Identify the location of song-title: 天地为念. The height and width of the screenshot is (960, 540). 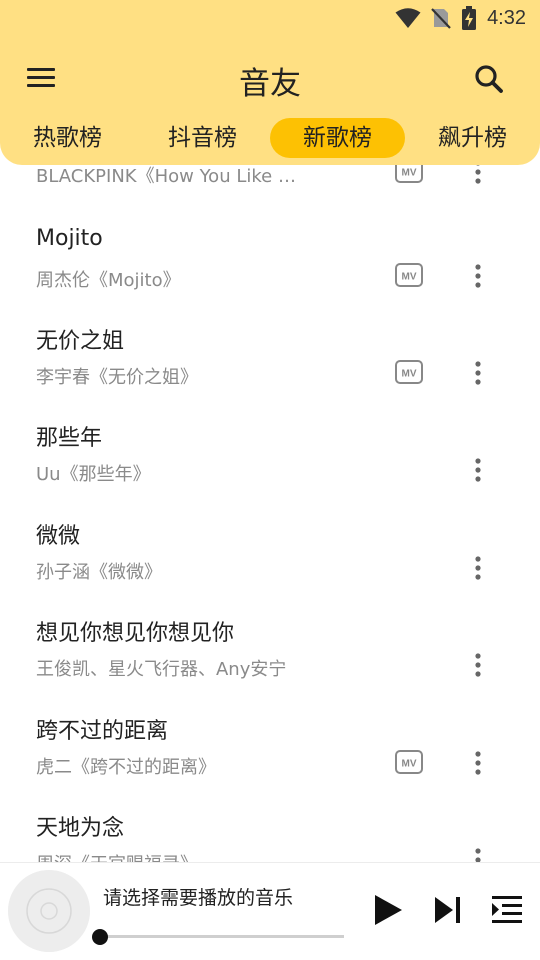
(80, 828).